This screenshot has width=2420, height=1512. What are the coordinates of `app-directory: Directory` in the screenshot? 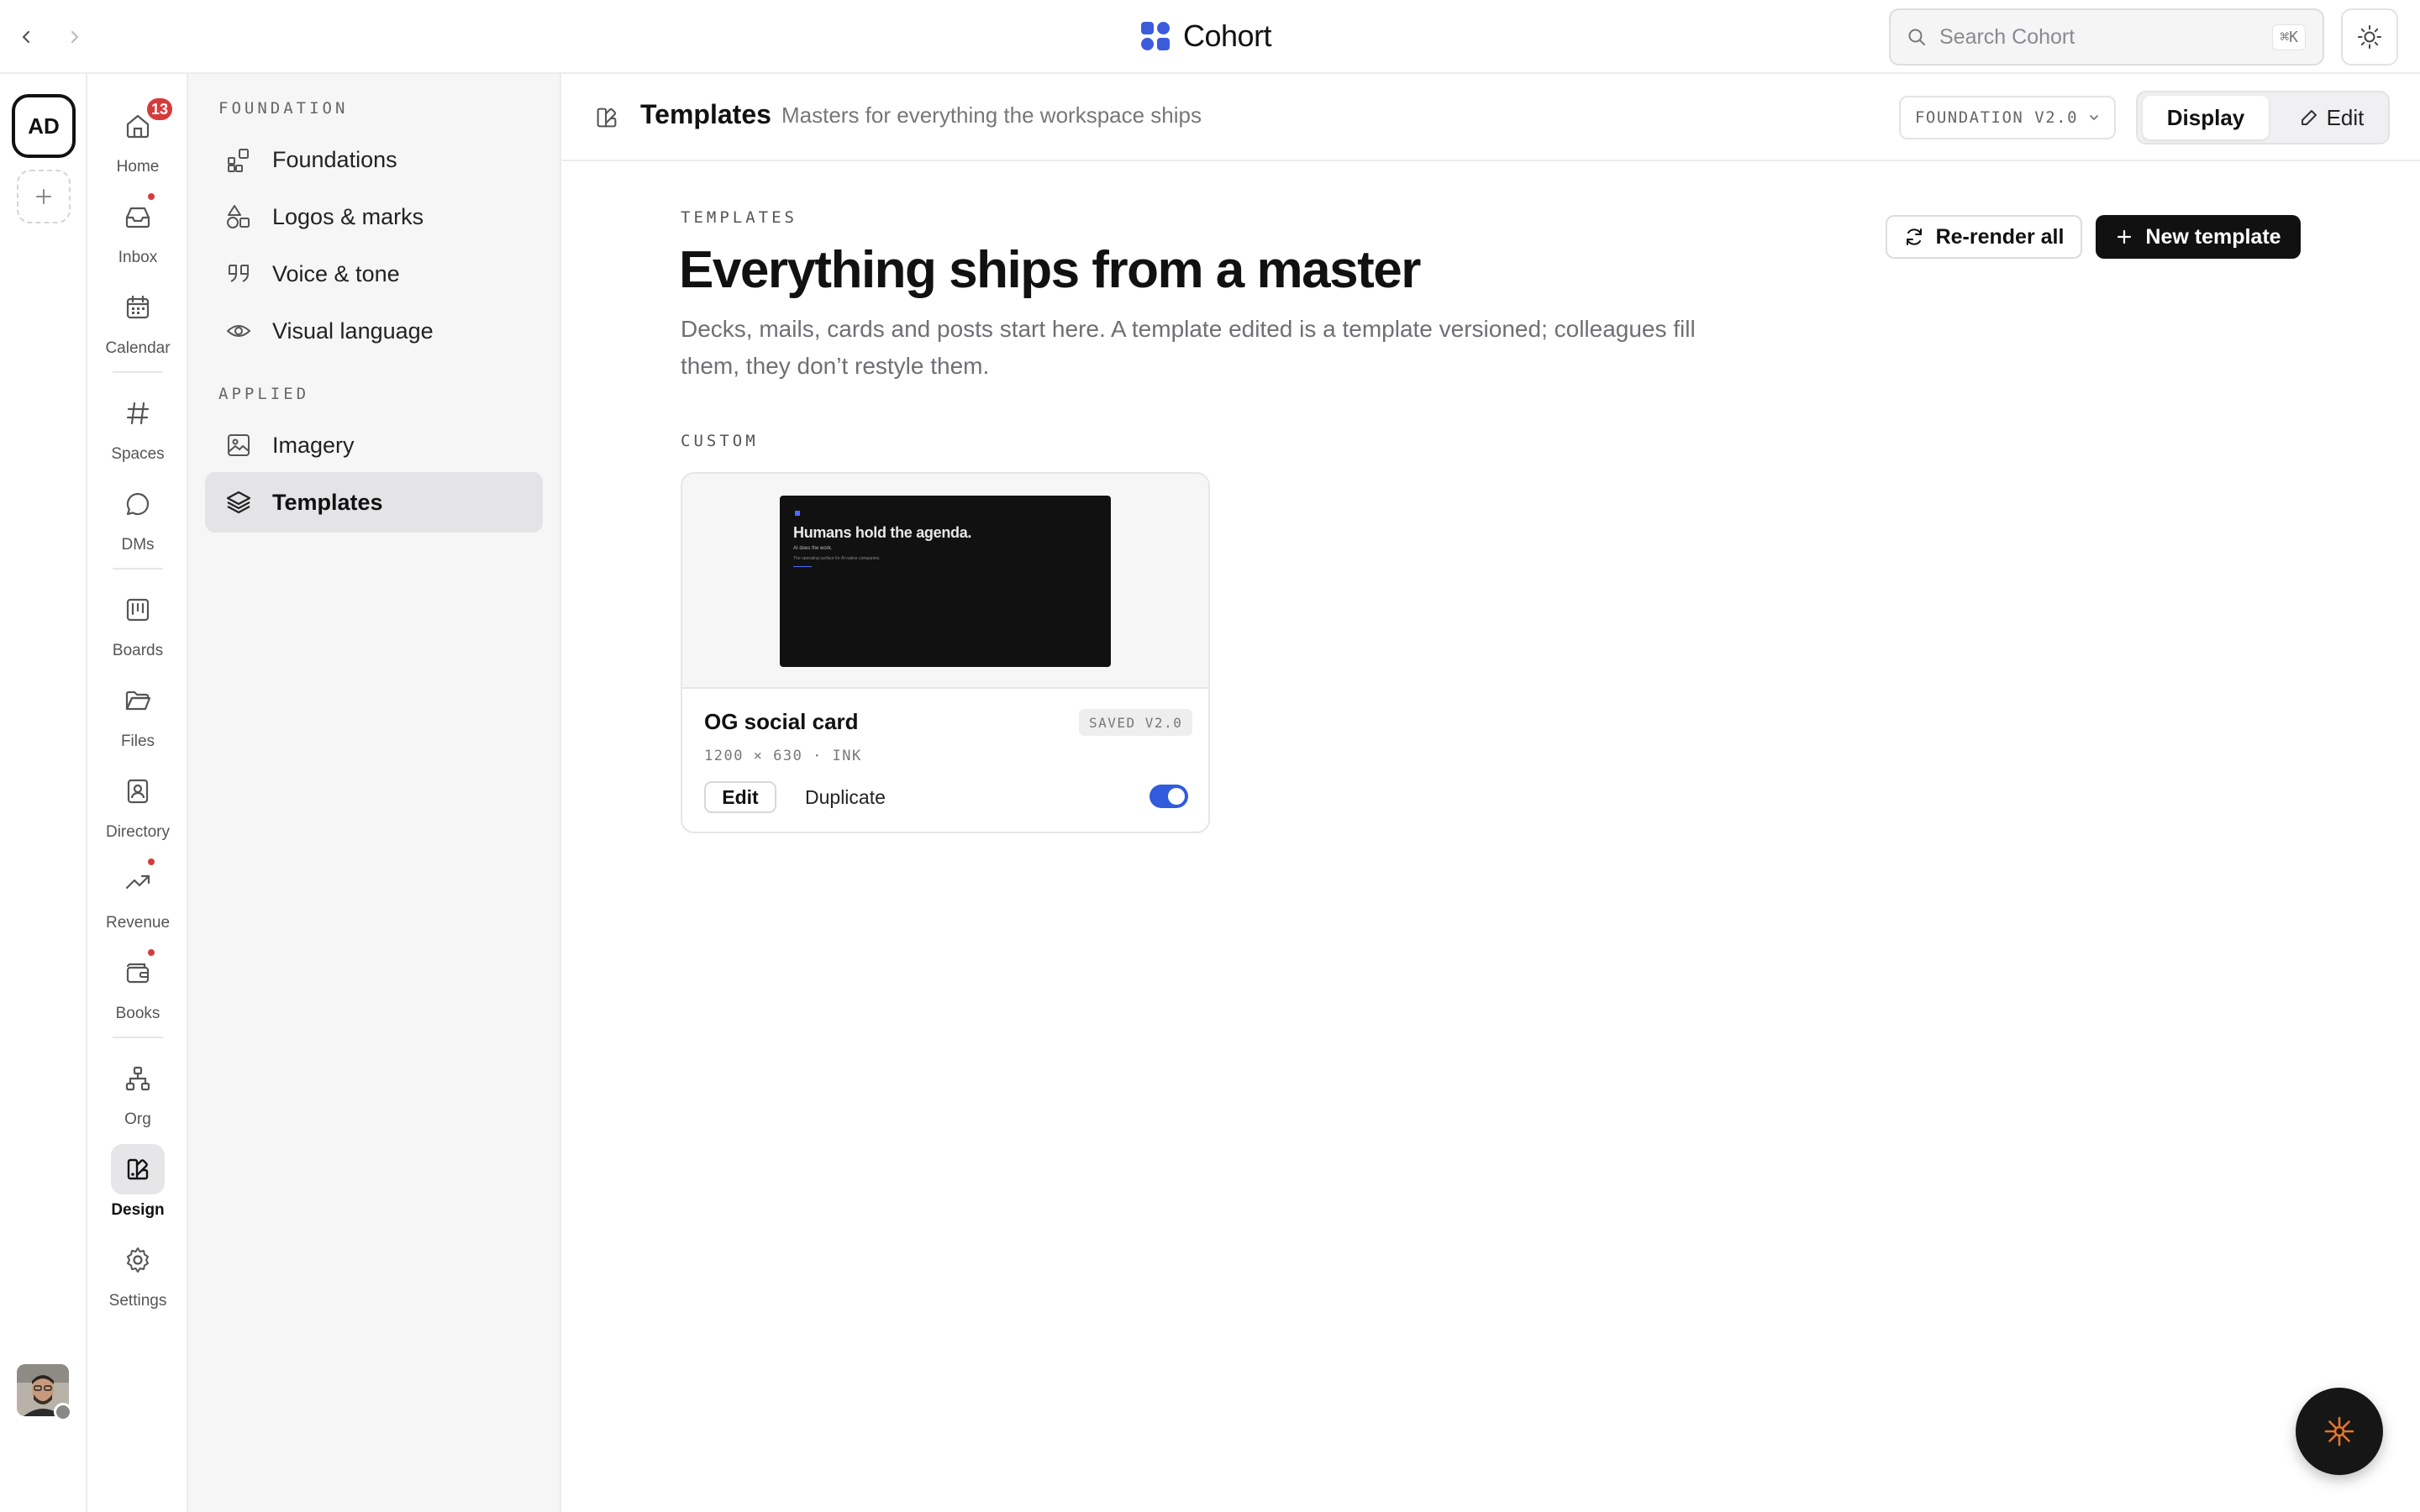 It's located at (138, 804).